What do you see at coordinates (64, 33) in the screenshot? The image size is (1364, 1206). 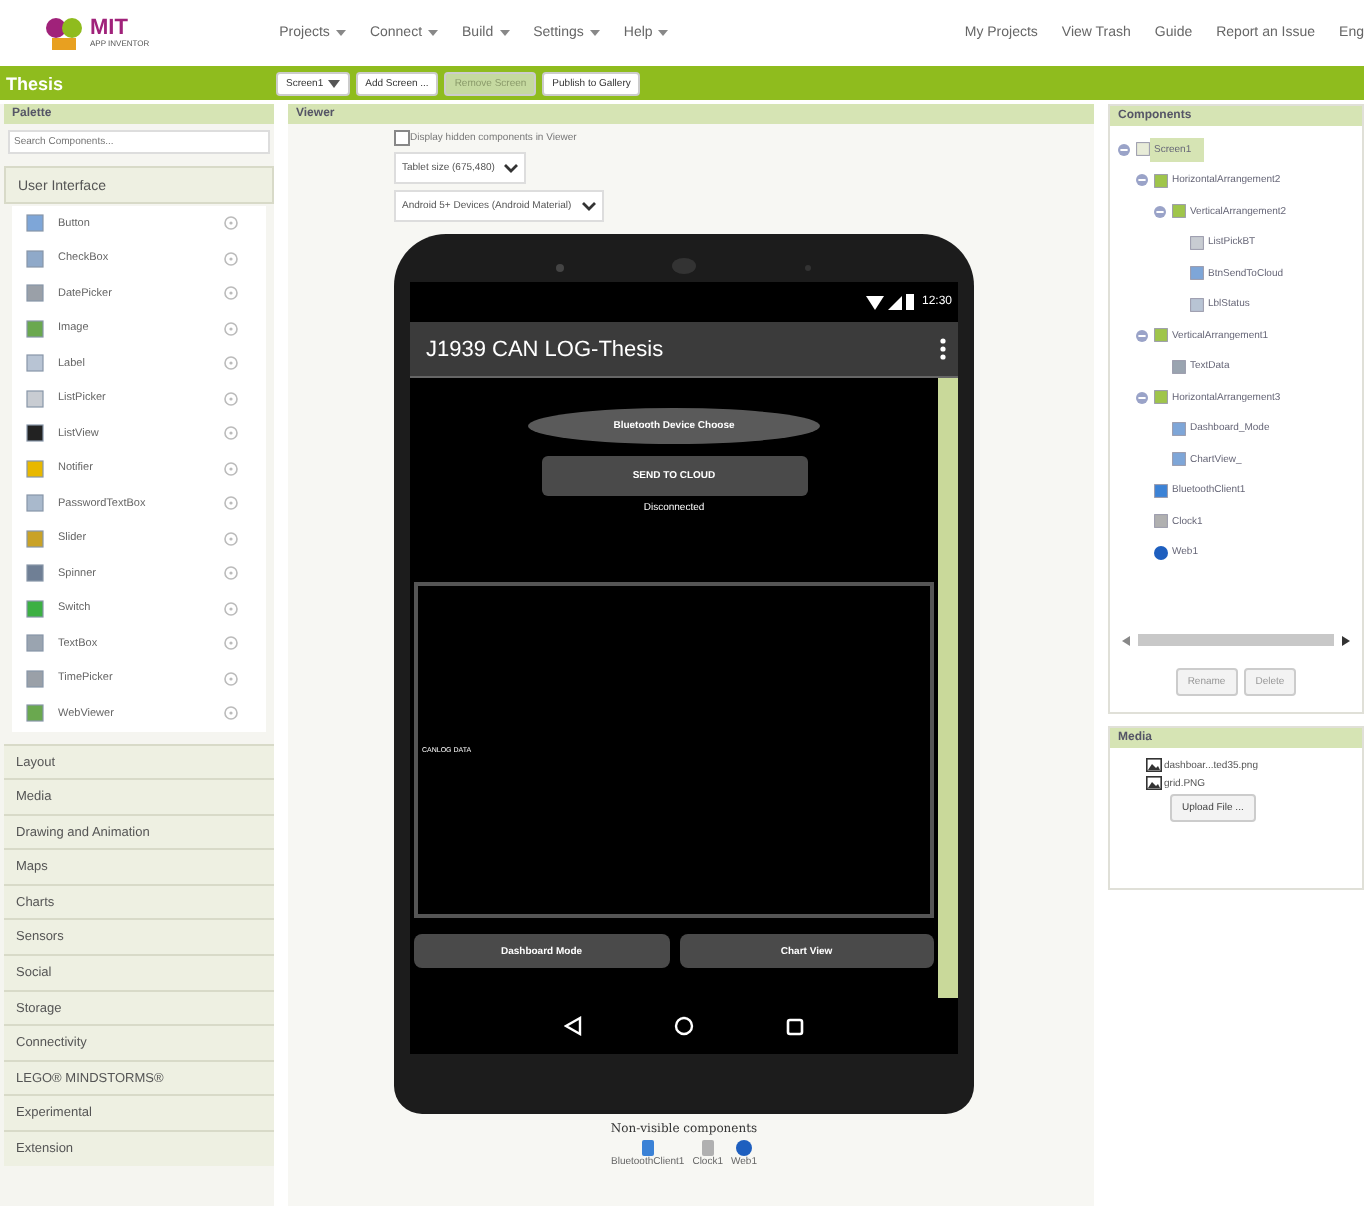 I see `logo-icon` at bounding box center [64, 33].